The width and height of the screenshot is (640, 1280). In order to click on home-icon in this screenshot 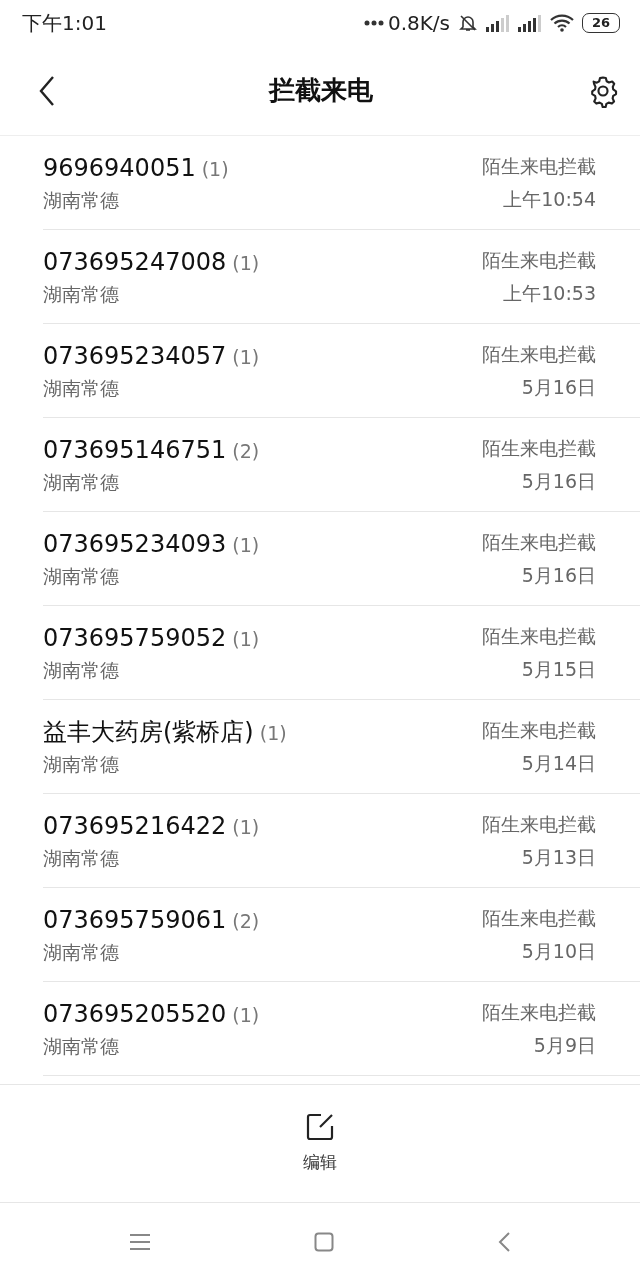, I will do `click(324, 1241)`.